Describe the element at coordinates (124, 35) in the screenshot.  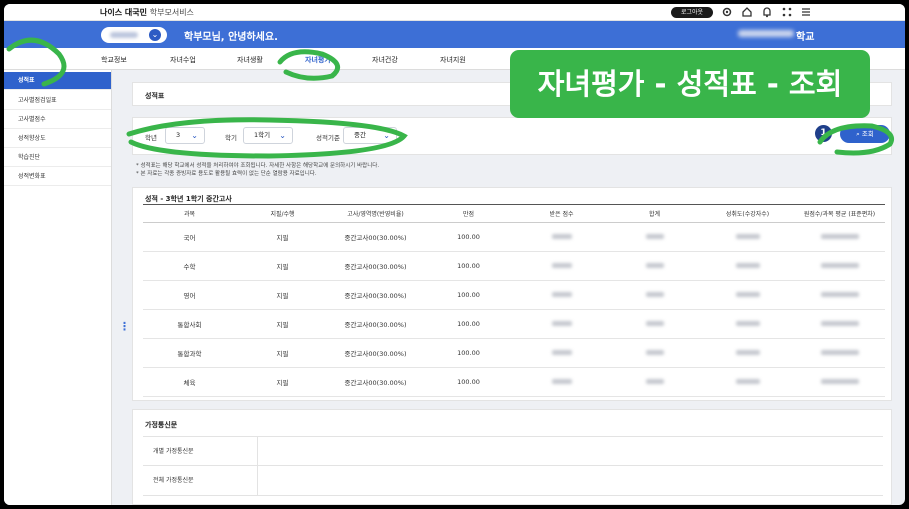
I see `student-name-redacted` at that location.